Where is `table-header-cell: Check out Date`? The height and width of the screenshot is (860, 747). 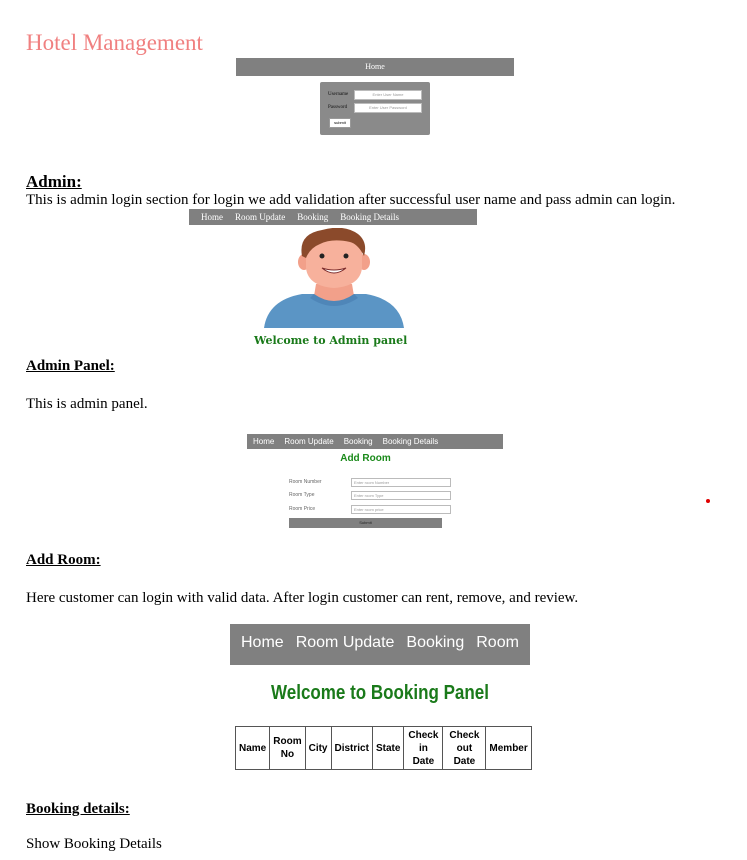 table-header-cell: Check out Date is located at coordinates (464, 748).